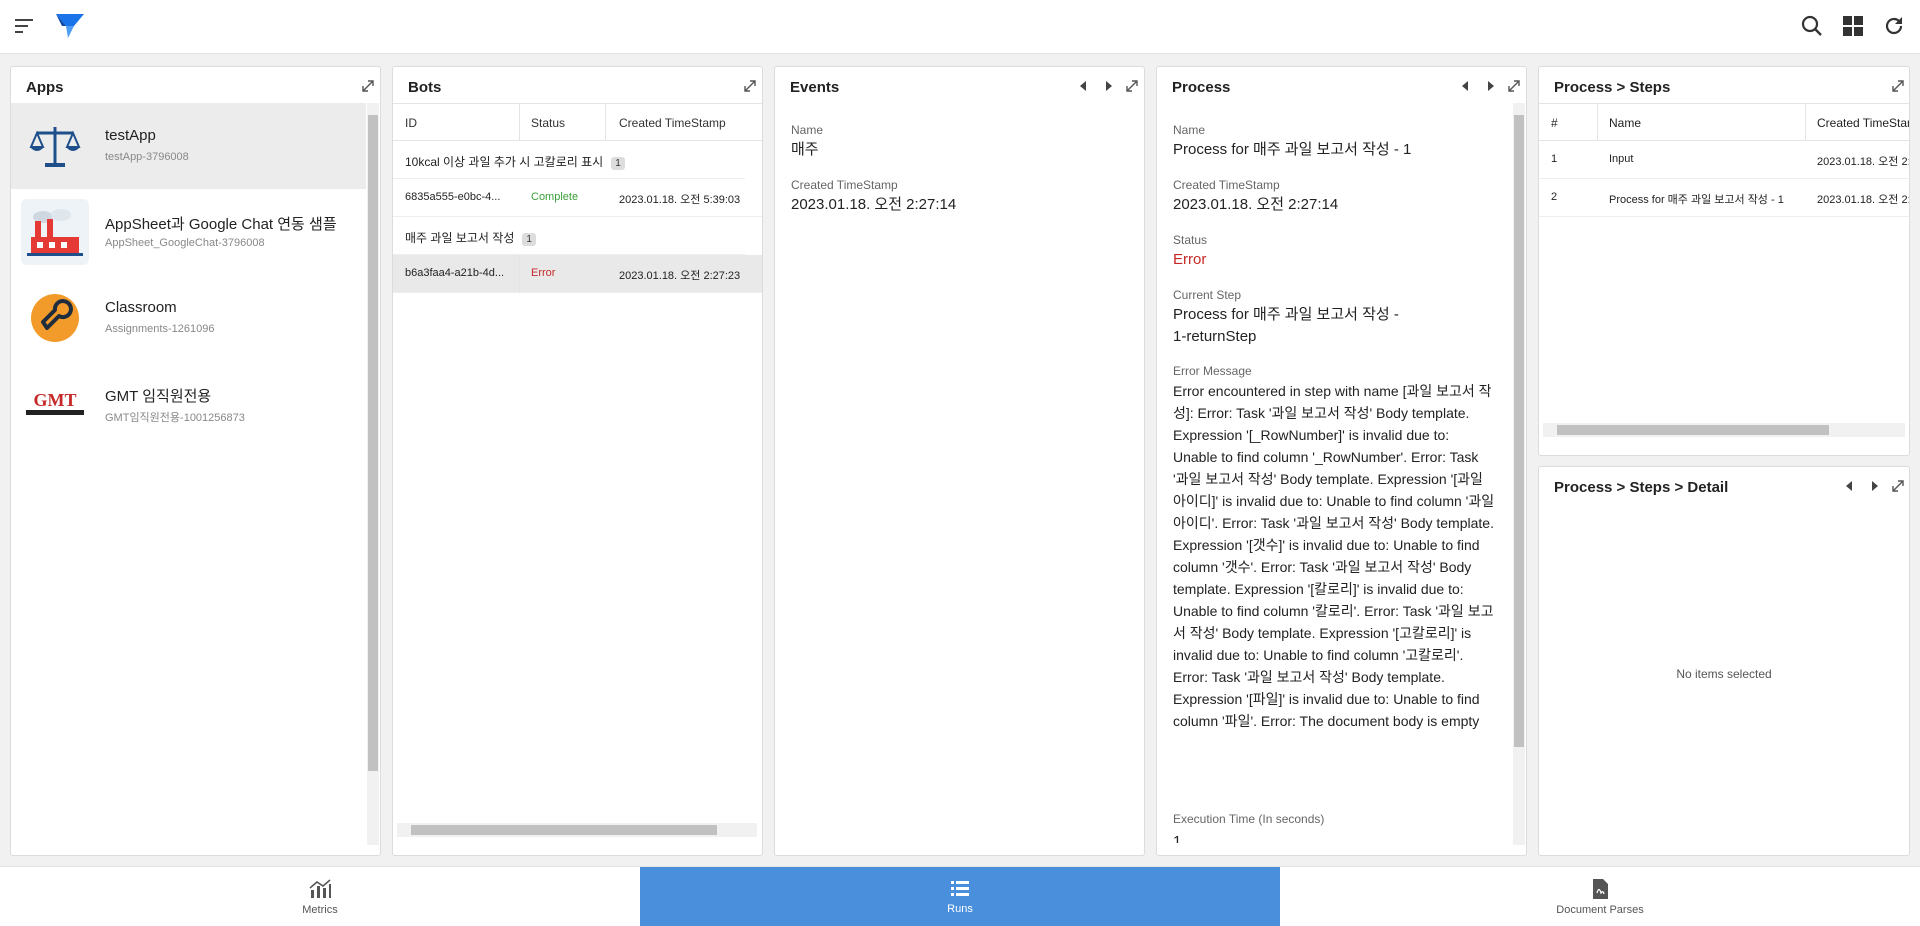 The width and height of the screenshot is (1920, 926). I want to click on event-created: 2023.01.18. 오전 2:27:14, so click(874, 204).